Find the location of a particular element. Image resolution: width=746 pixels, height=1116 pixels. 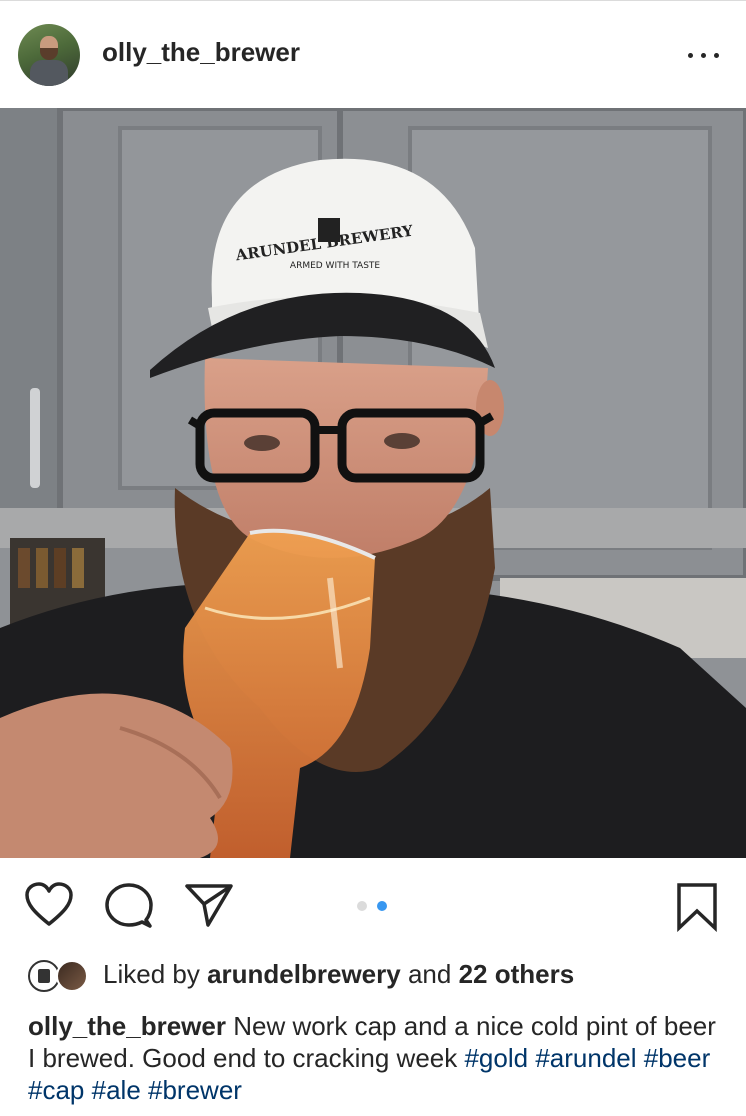

hashtag-ale: #ale is located at coordinates (116, 1090).